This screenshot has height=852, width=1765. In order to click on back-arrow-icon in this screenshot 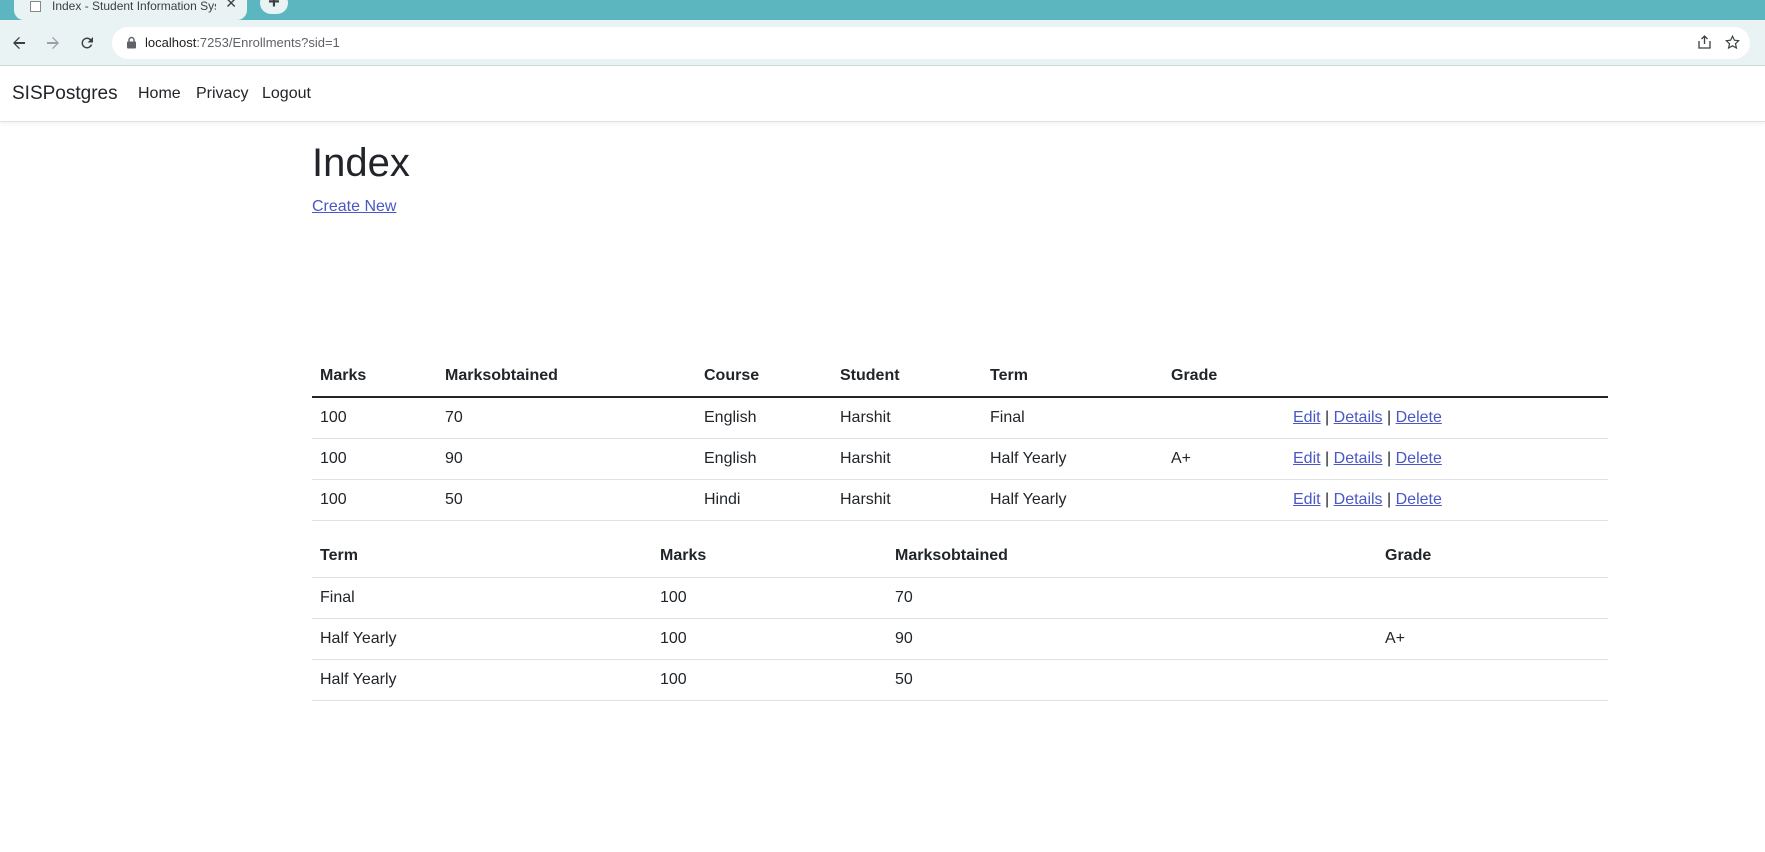, I will do `click(19, 43)`.